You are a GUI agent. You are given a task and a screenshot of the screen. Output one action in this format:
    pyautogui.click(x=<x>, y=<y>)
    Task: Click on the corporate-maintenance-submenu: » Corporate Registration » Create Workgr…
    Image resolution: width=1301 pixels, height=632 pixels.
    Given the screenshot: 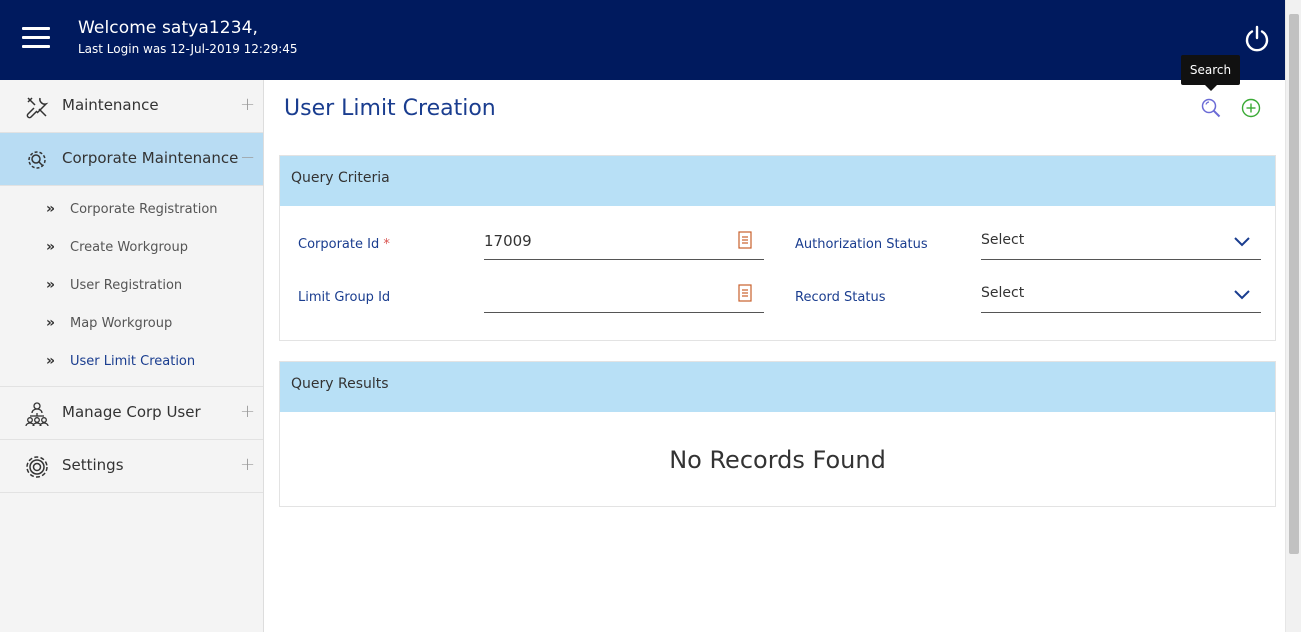 What is the action you would take?
    pyautogui.click(x=131, y=286)
    